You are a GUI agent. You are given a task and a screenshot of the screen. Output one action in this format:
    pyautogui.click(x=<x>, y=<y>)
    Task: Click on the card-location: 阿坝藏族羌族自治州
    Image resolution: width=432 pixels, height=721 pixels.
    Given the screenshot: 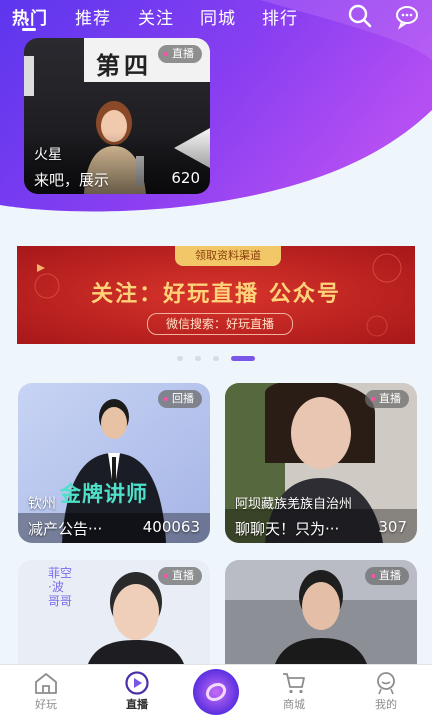 What is the action you would take?
    pyautogui.click(x=294, y=504)
    